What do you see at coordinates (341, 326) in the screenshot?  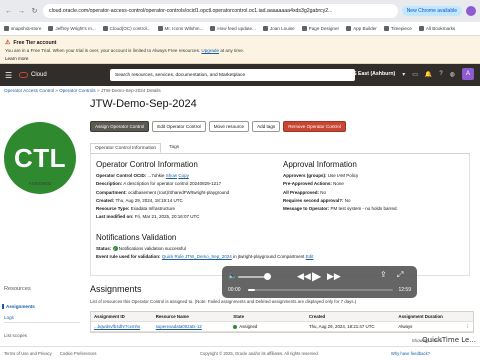 I see `created-value: Thu, Aug 29, 2024, 18:21:47 UTC` at bounding box center [341, 326].